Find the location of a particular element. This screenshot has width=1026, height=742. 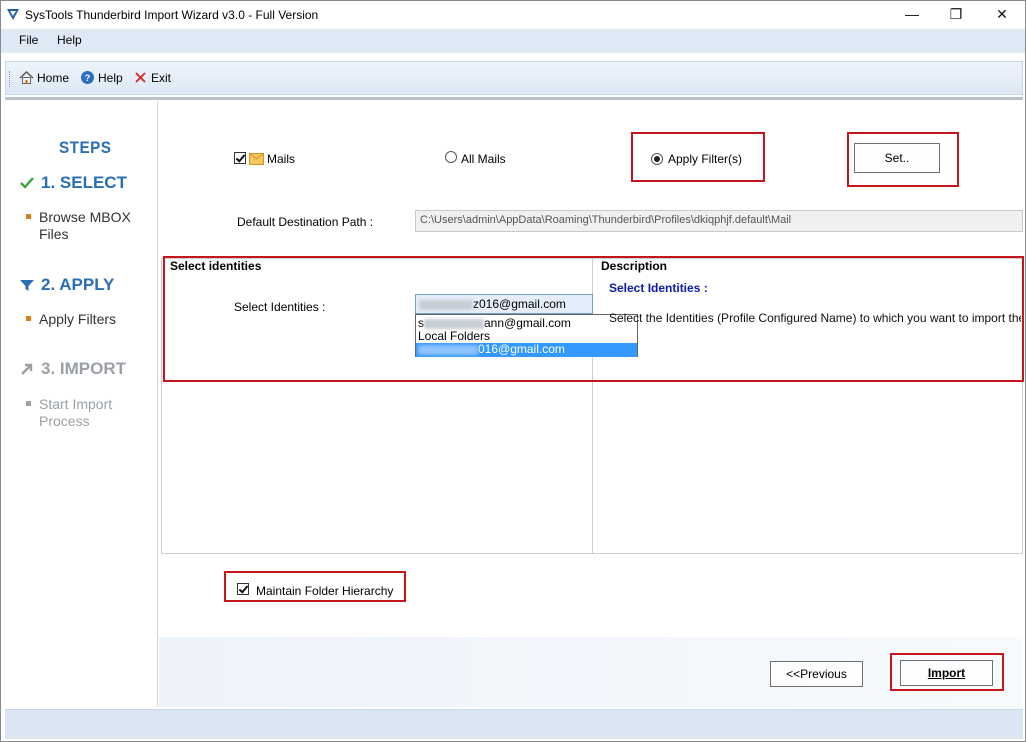

step-import-label: 3. IMPORT is located at coordinates (84, 368).